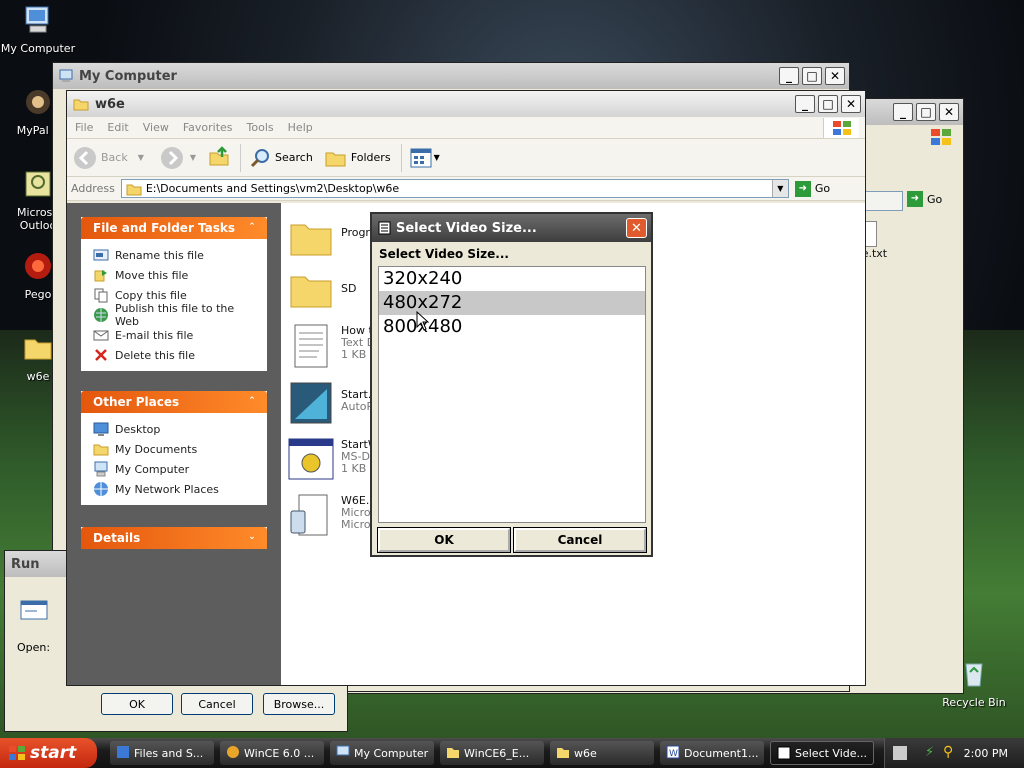  Describe the element at coordinates (101, 335) in the screenshot. I see `email-icon` at that location.